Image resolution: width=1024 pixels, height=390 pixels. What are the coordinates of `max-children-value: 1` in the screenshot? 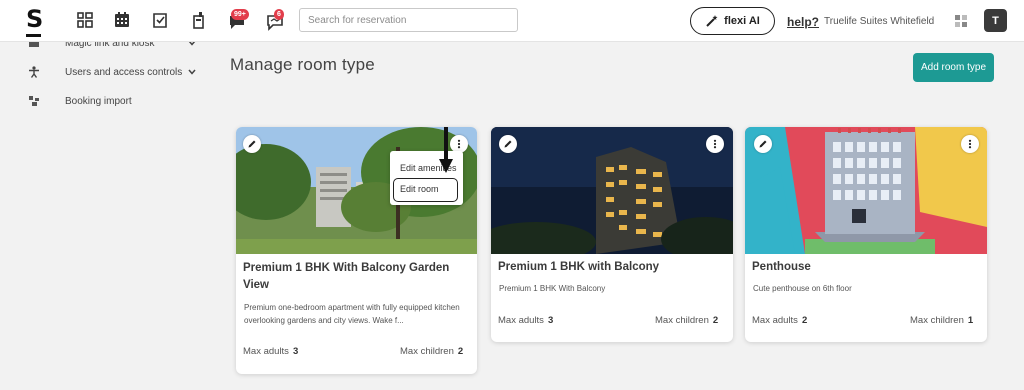 It's located at (970, 320).